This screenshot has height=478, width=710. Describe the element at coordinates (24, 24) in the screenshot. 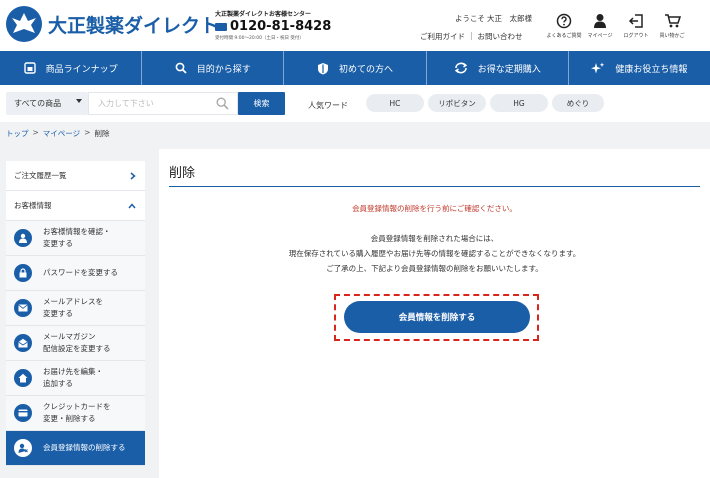

I see `eagle-logo-icon` at that location.